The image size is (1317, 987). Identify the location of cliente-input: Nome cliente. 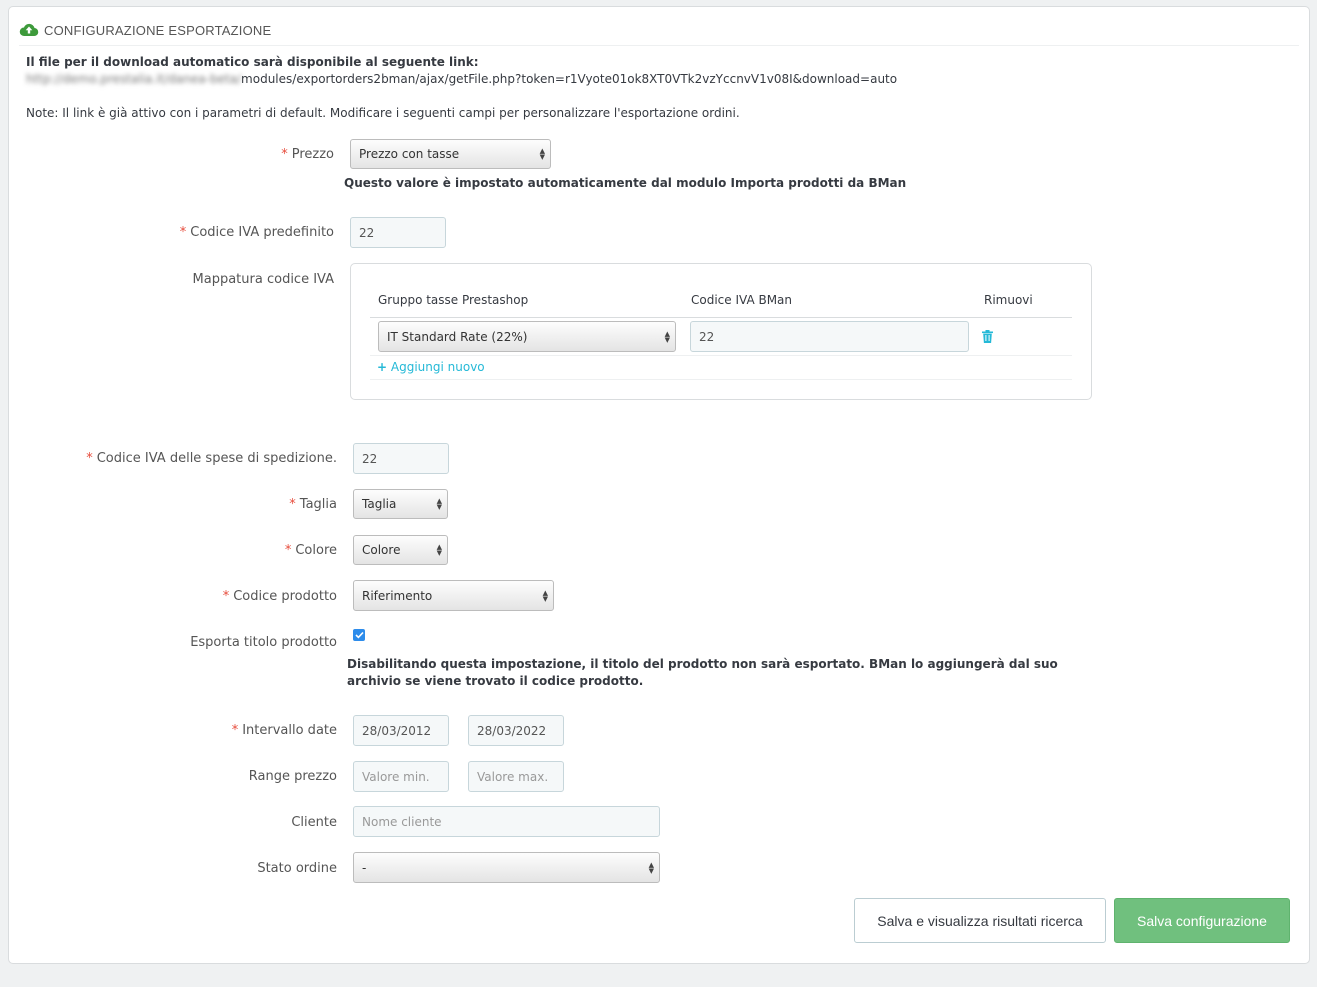
(506, 821).